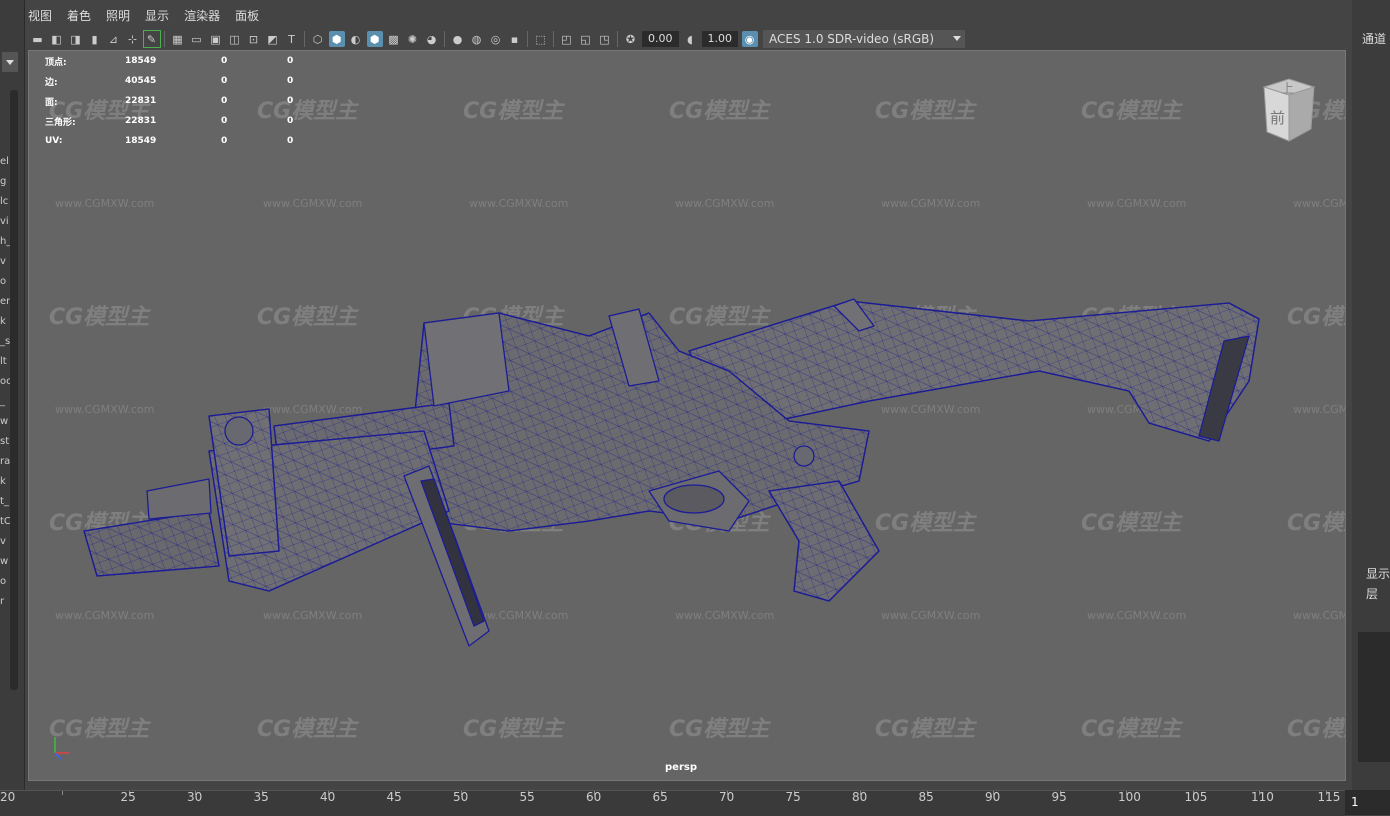 This screenshot has width=1390, height=816. What do you see at coordinates (1059, 797) in the screenshot?
I see `timeline-label: 95` at bounding box center [1059, 797].